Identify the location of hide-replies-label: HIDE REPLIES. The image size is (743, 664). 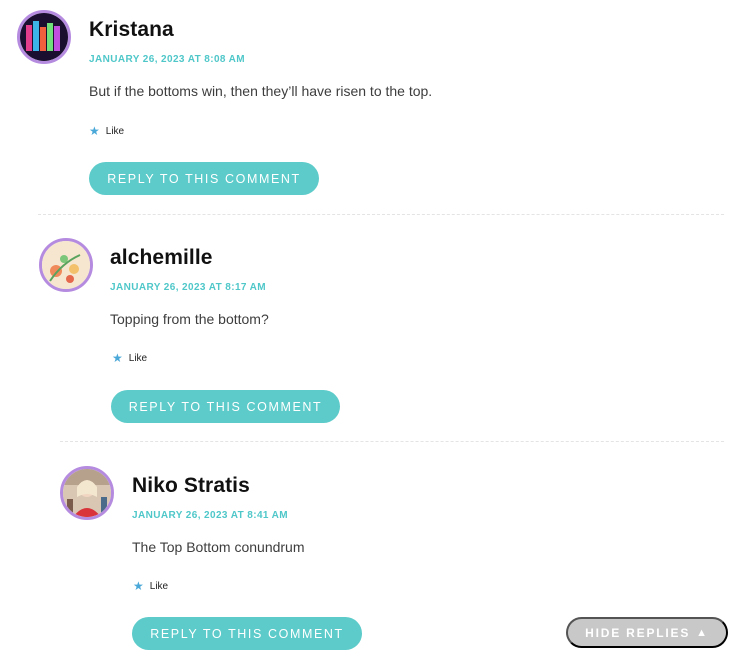
(638, 632).